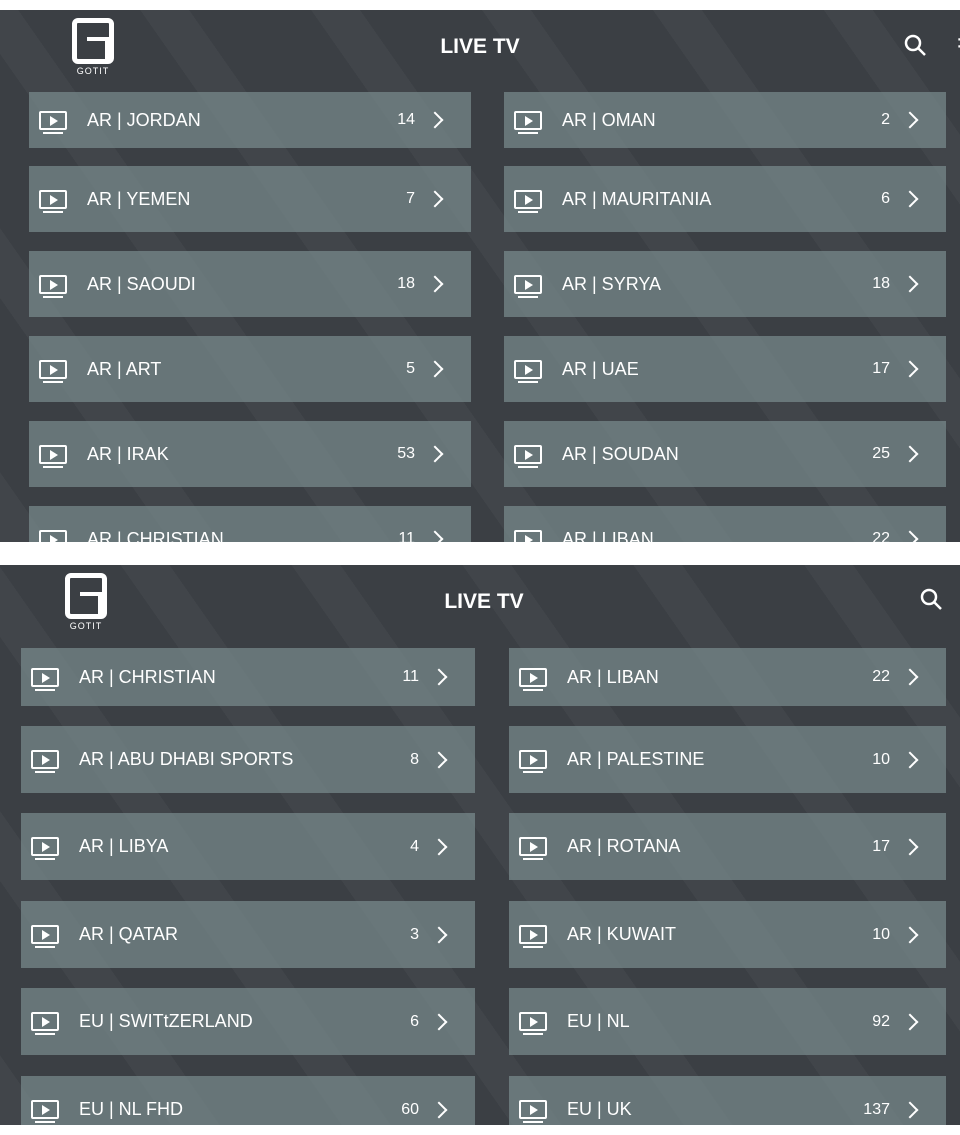 The height and width of the screenshot is (1135, 960). Describe the element at coordinates (727, 1021) in the screenshot. I see `category-row: EU | NL 92` at that location.